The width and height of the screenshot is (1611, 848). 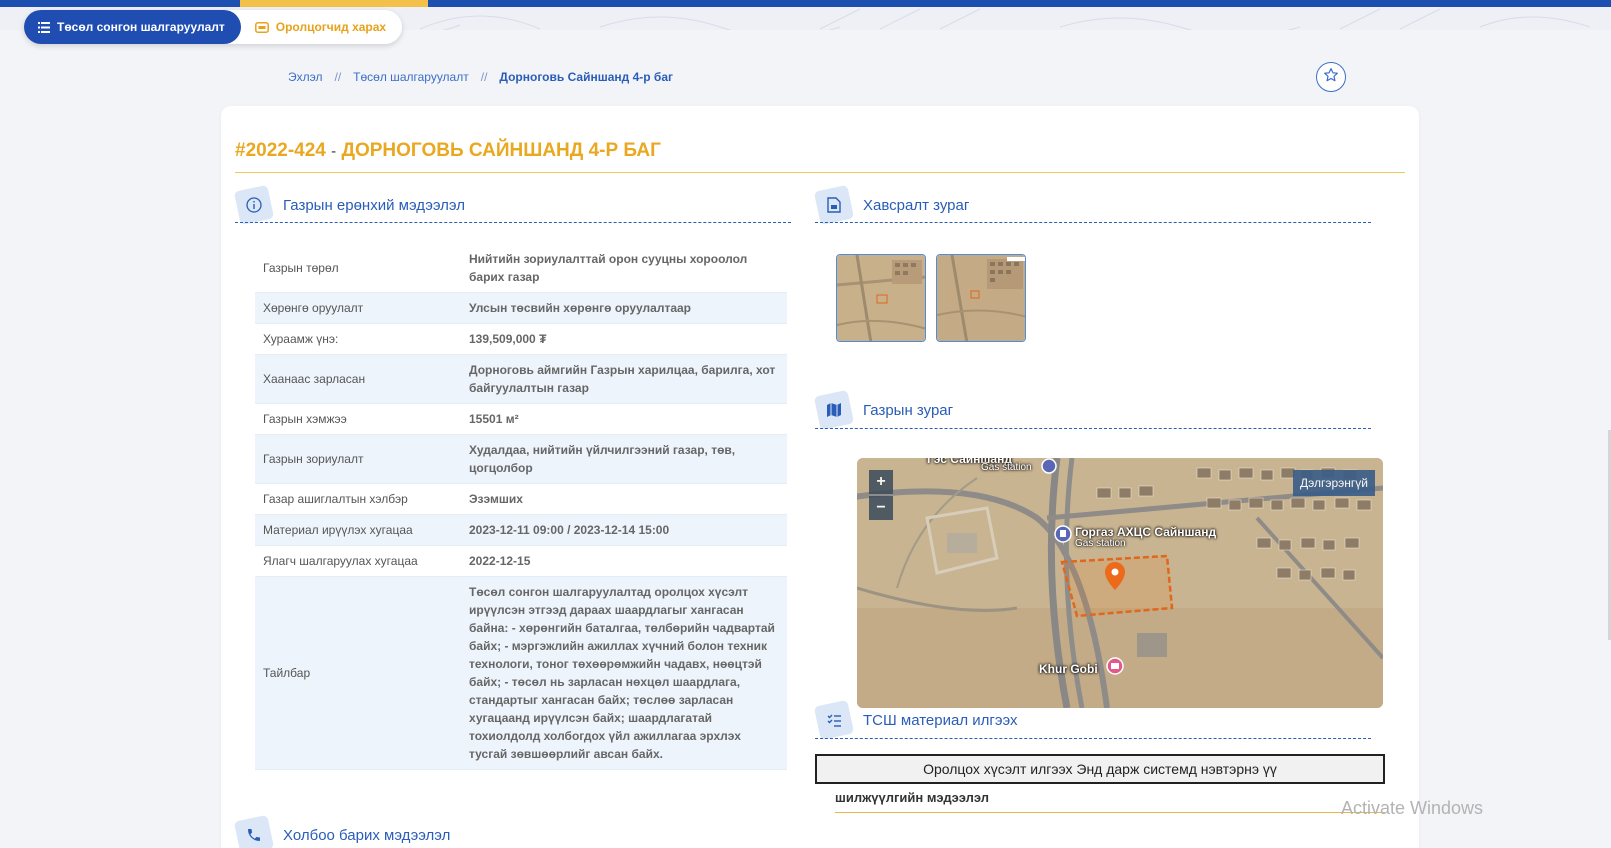 What do you see at coordinates (358, 419) in the screenshot?
I see `row-label: Газрын хэмжээ` at bounding box center [358, 419].